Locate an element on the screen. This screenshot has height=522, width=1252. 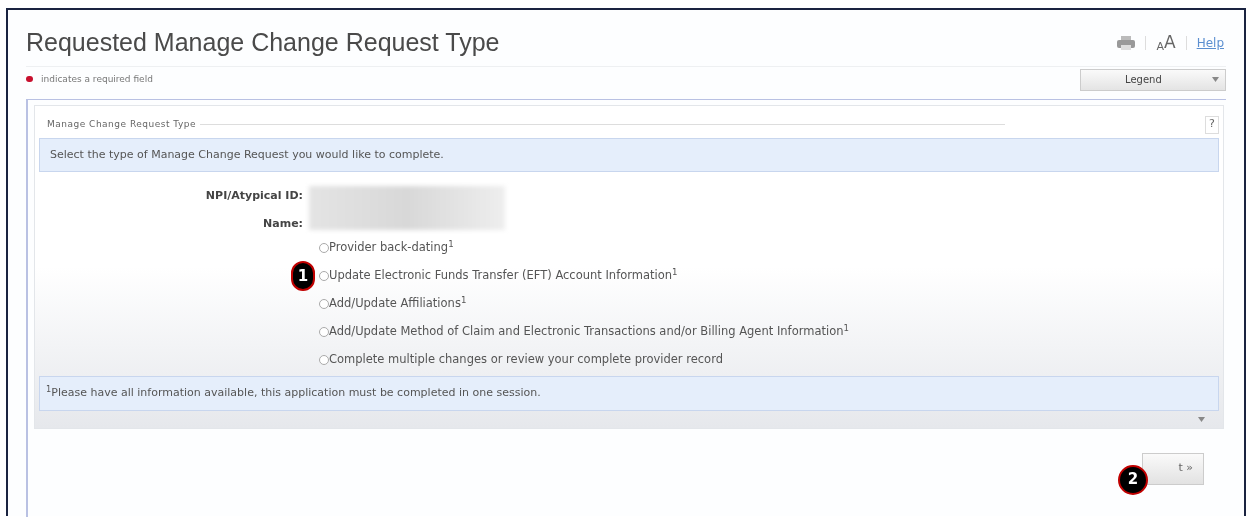
section-legend: Manage Change Request Type is located at coordinates (120, 124).